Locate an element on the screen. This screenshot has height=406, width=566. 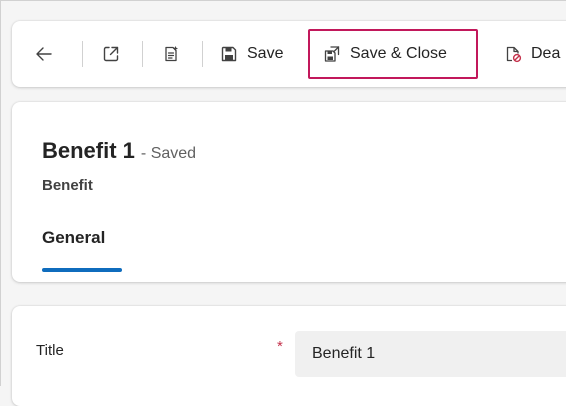
save-button: Save is located at coordinates (251, 54).